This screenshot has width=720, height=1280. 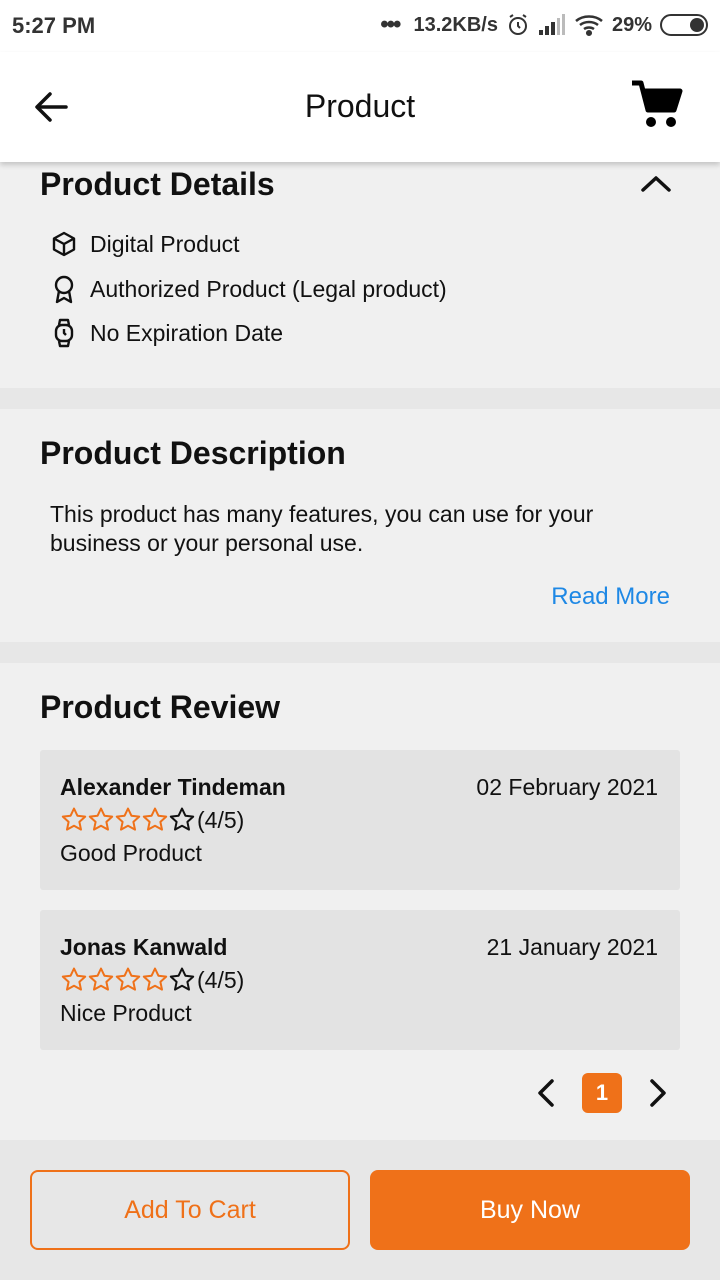 I want to click on bottom-action-bar: Add To Cart Buy Now, so click(x=360, y=1210).